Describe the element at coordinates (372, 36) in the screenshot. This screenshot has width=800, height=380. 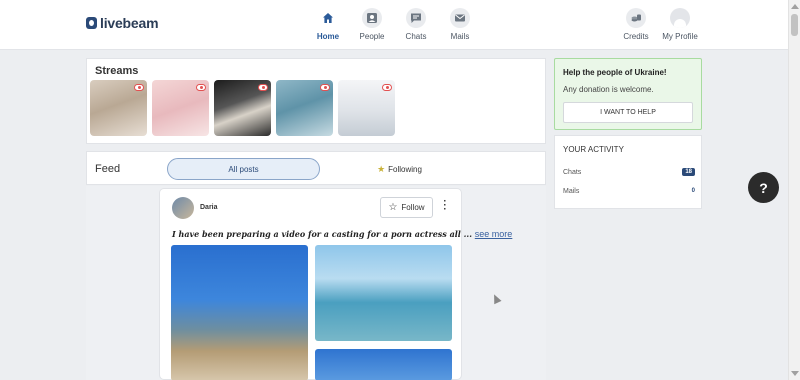
I see `nav-people-label: People` at that location.